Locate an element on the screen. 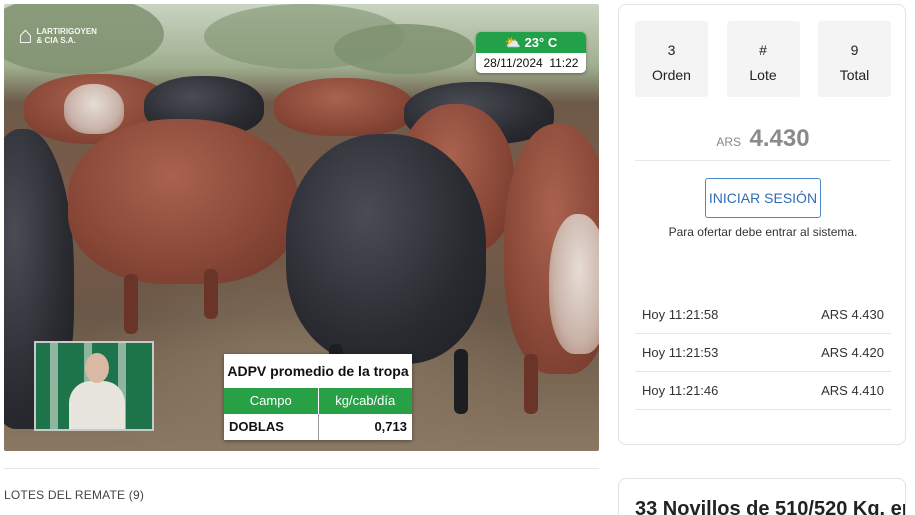 The image size is (915, 515). current-price: ARS 4.430 is located at coordinates (763, 143).